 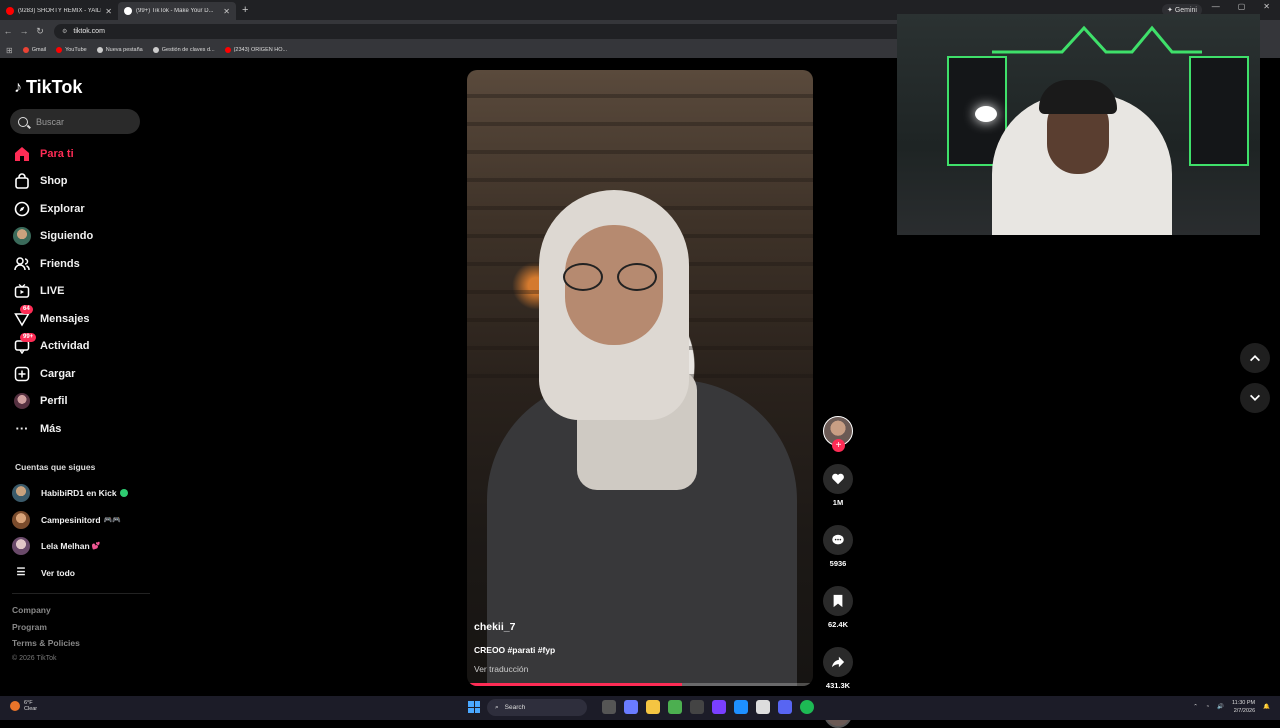 What do you see at coordinates (497, 707) in the screenshot?
I see `search-icon: ⌕` at bounding box center [497, 707].